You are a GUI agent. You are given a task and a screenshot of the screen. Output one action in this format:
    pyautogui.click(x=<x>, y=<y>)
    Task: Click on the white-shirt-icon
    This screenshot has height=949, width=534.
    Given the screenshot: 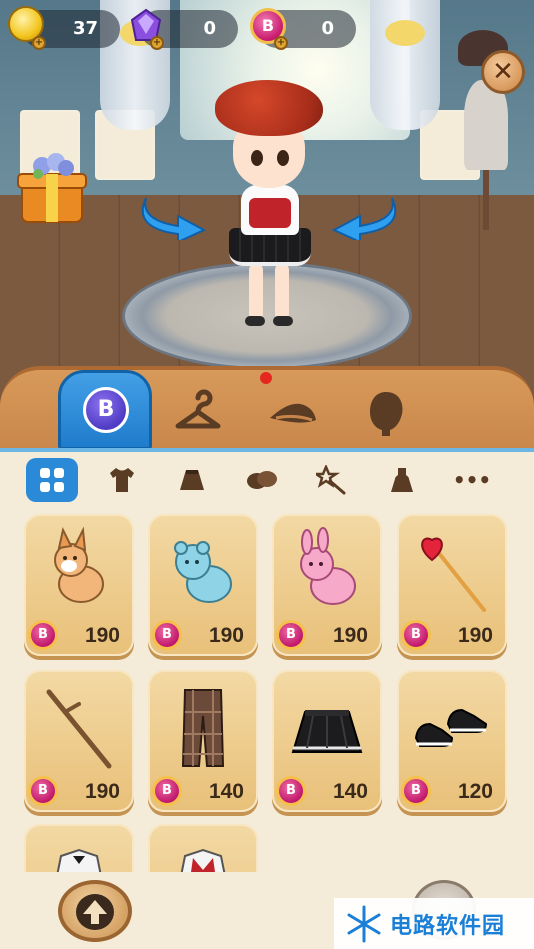 What is the action you would take?
    pyautogui.click(x=79, y=860)
    